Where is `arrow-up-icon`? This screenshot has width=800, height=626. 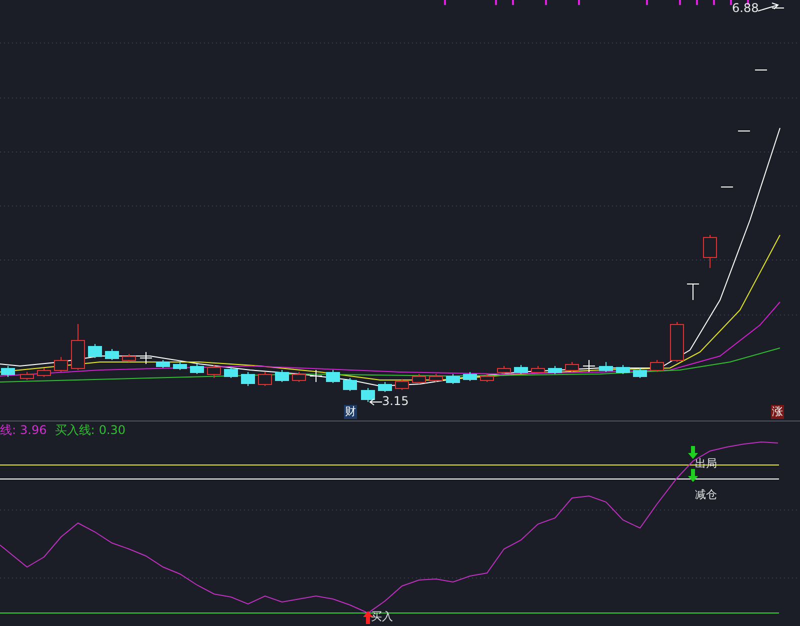 arrow-up-icon is located at coordinates (368, 617).